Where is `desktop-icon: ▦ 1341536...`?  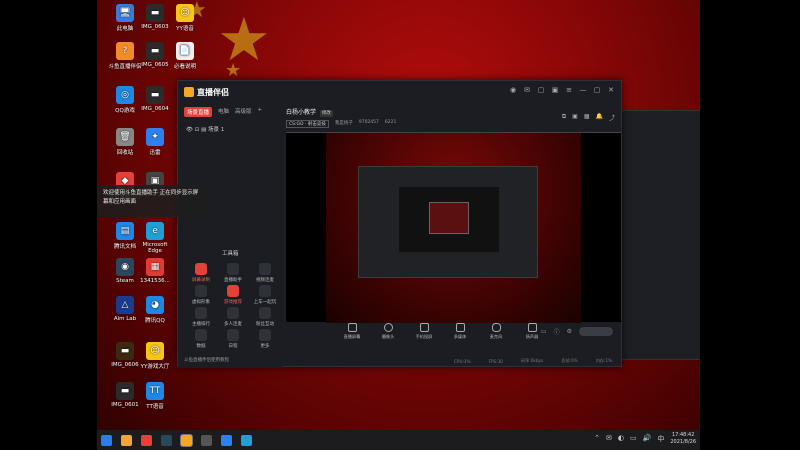
desktop-icon: ▦ 1341536... is located at coordinates (155, 271).